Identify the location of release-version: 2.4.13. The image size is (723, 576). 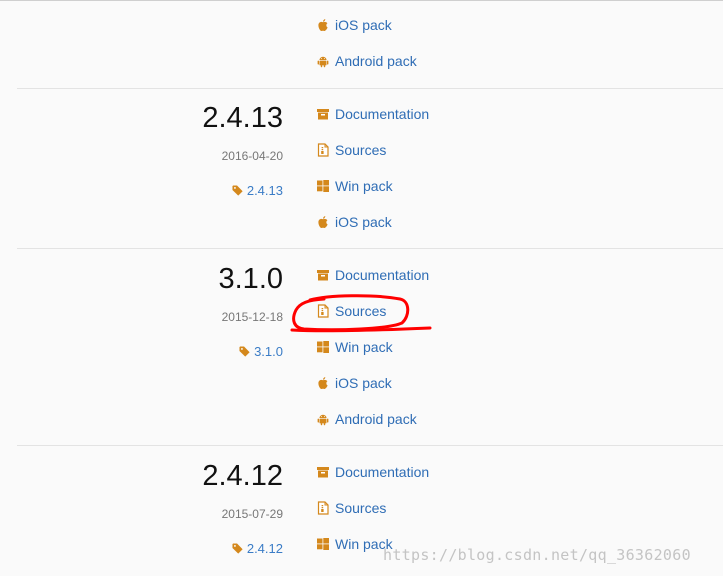
(216, 118).